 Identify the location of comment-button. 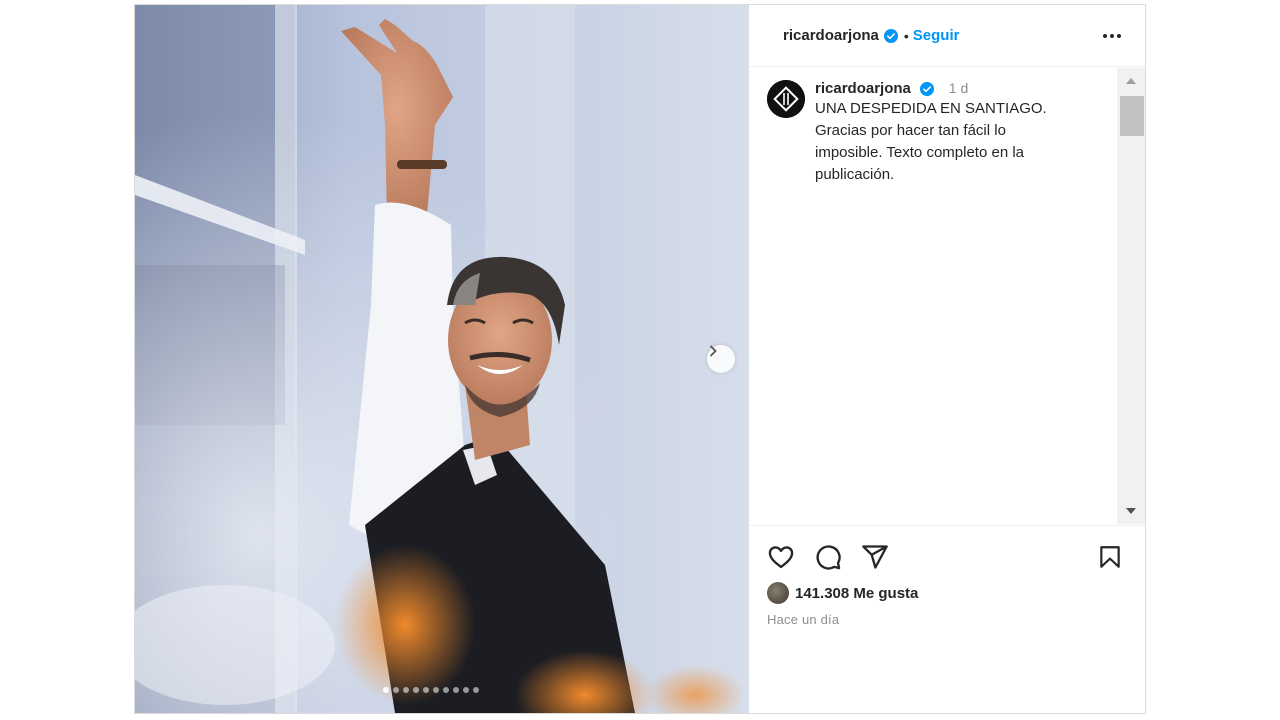
(828, 557).